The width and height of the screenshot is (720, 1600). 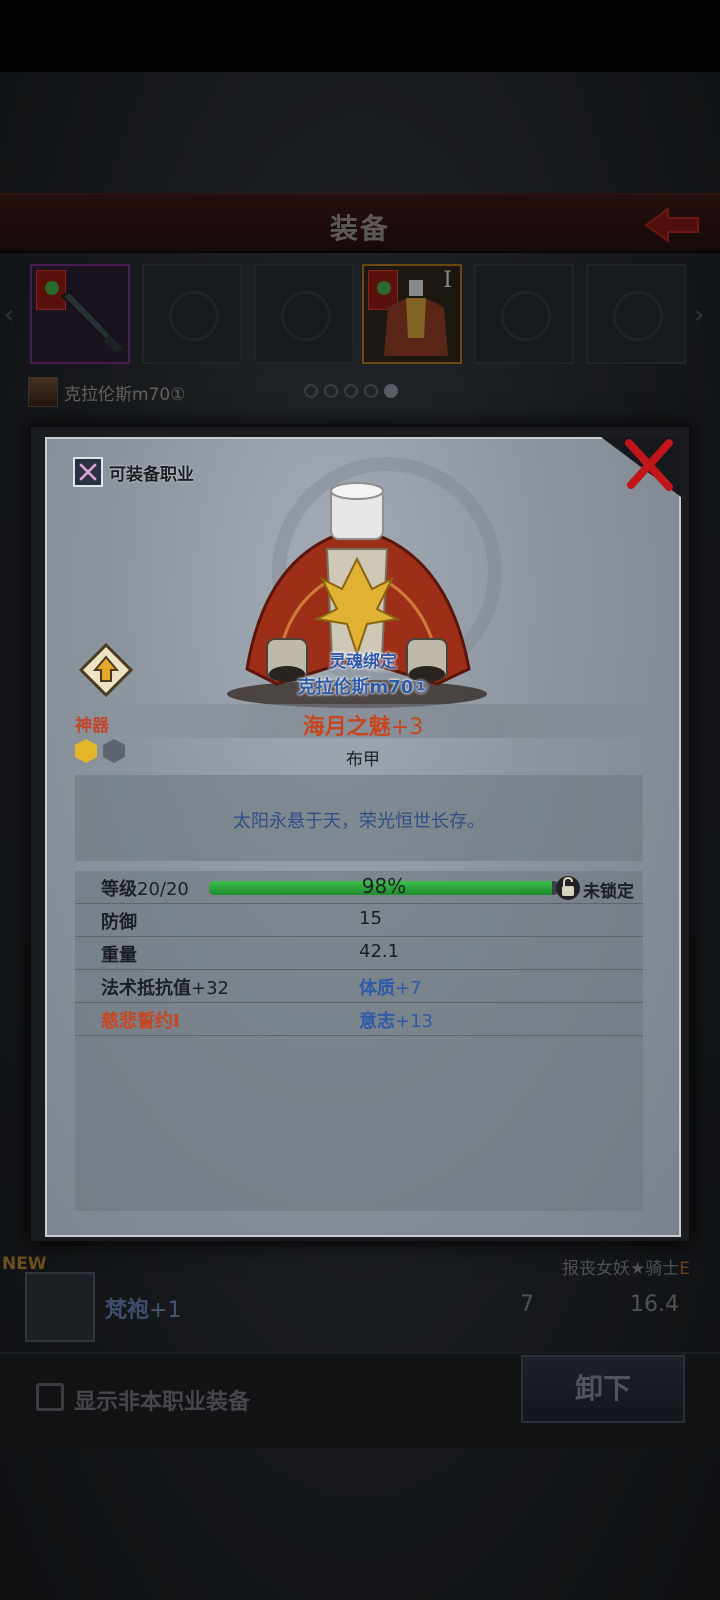 I want to click on artifact-upgrade-icon, so click(x=106, y=670).